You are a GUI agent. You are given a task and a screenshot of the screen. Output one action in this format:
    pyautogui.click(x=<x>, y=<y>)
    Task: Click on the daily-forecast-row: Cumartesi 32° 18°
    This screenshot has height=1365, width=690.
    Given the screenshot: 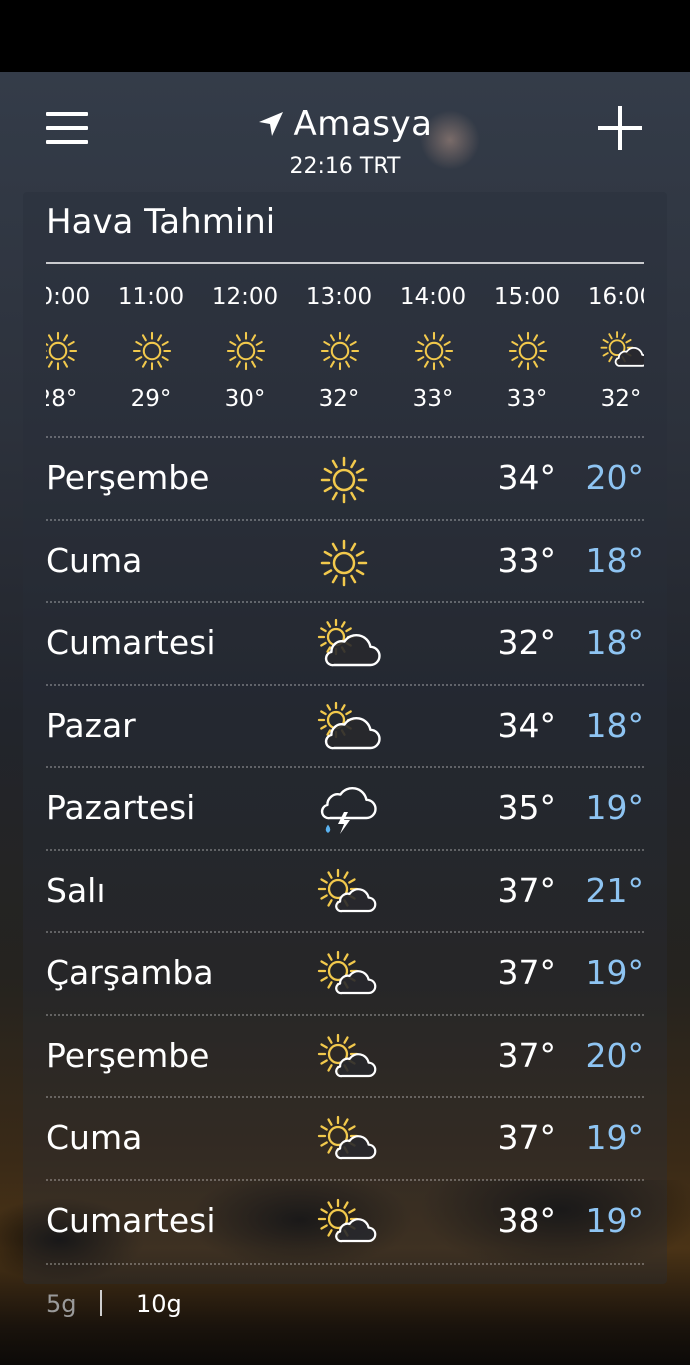 What is the action you would take?
    pyautogui.click(x=345, y=643)
    